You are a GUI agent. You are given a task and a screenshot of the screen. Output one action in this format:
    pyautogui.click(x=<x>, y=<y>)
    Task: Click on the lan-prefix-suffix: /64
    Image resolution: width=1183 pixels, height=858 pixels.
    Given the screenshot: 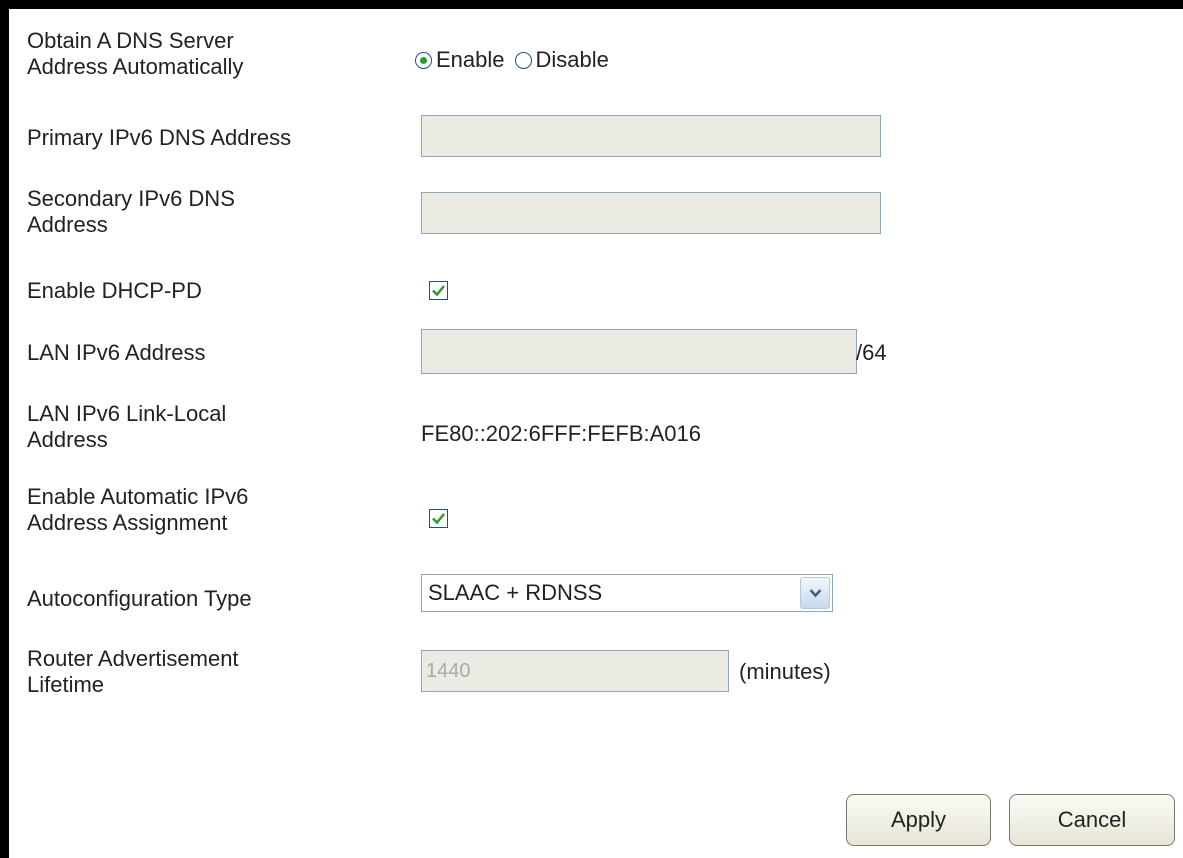 What is the action you would take?
    pyautogui.click(x=871, y=352)
    